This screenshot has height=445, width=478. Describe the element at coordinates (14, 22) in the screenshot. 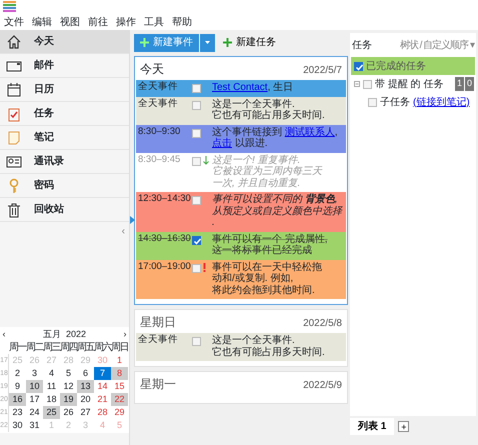

I see `menu-item: 文件` at that location.